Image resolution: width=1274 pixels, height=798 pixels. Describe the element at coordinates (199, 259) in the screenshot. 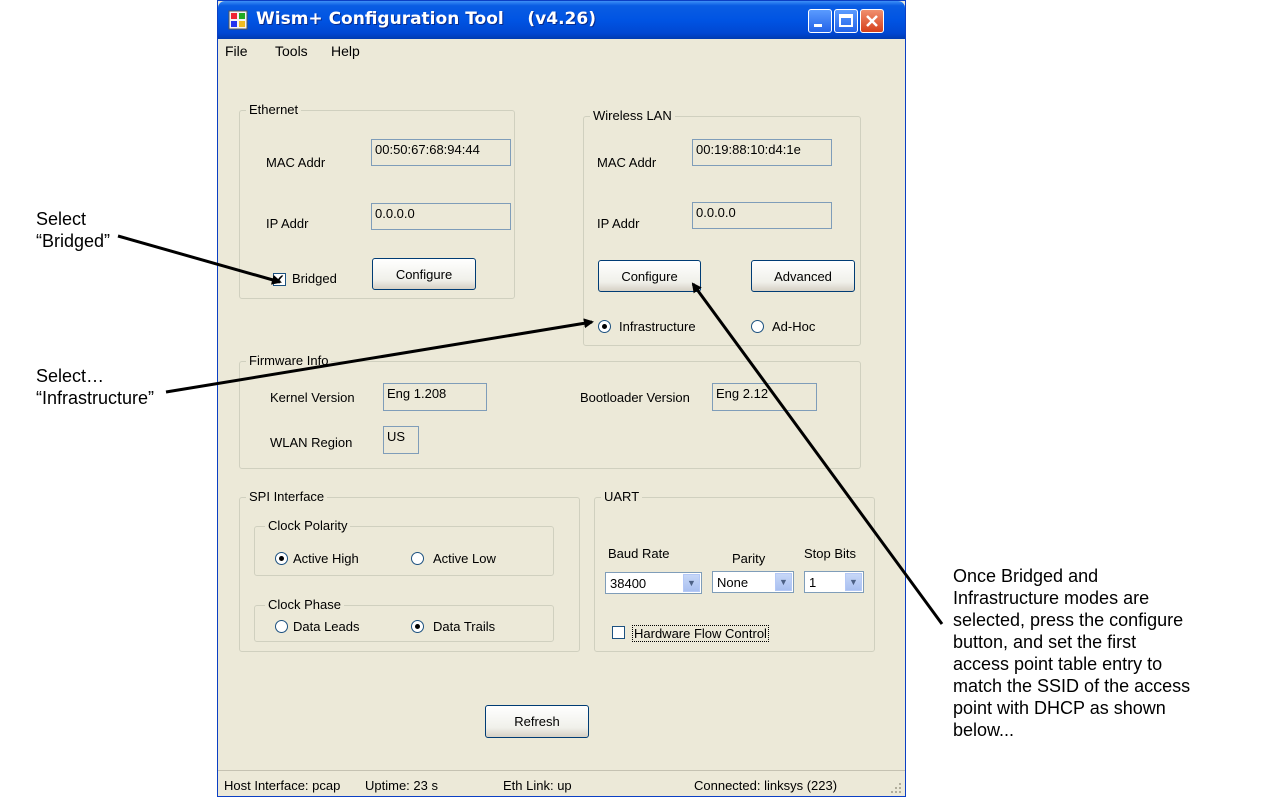

I see `bridged-arrow` at that location.